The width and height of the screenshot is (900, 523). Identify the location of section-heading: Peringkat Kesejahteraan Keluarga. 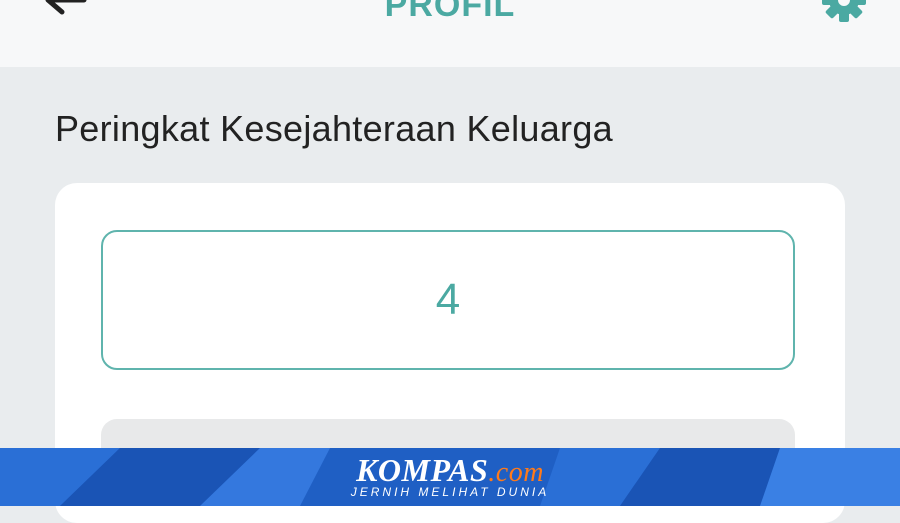
(334, 128).